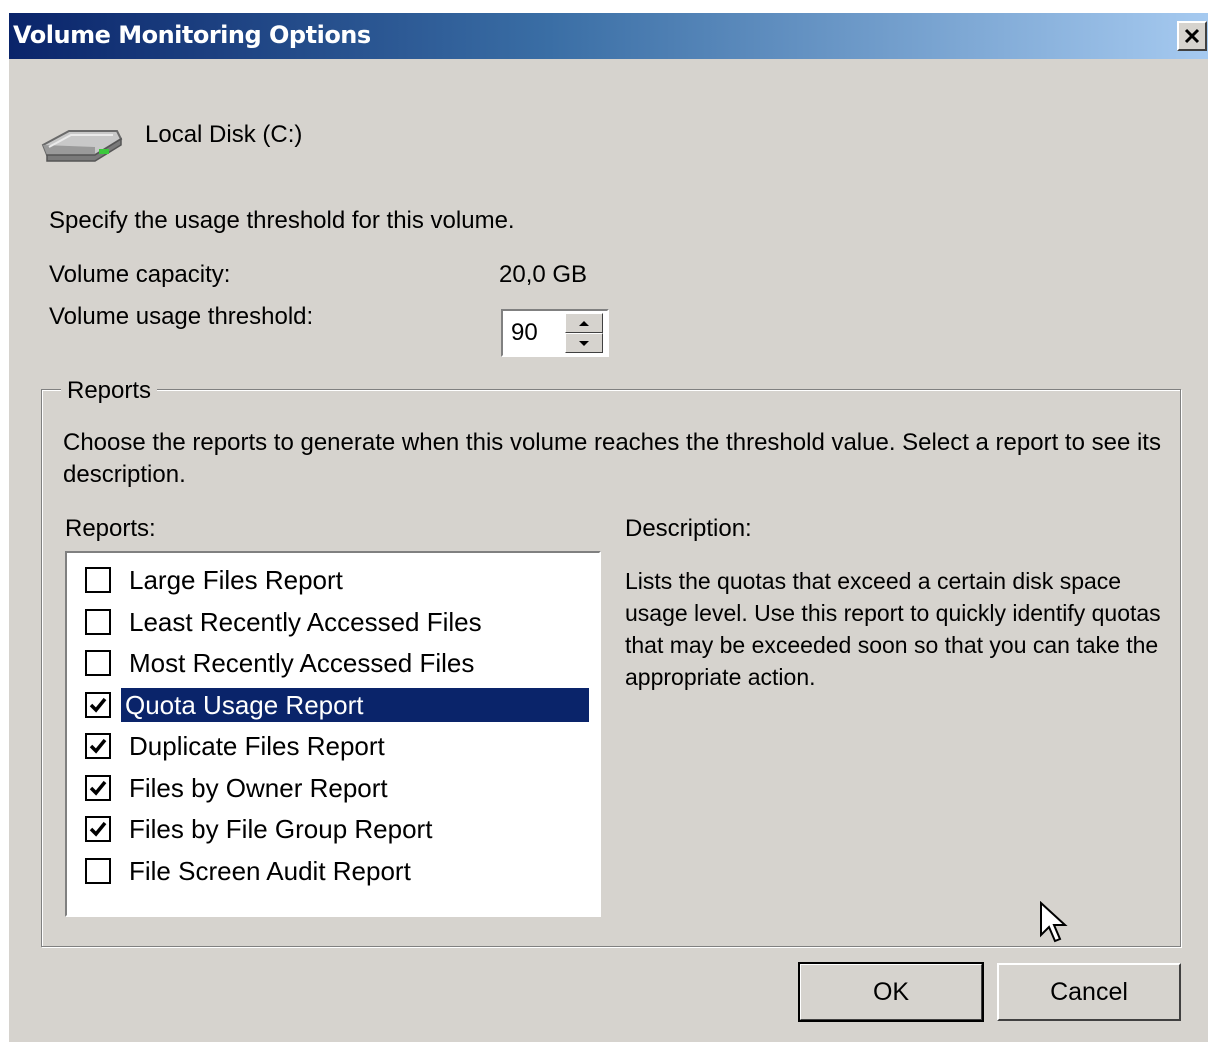  I want to click on report-list-item: Files by Owner Report, so click(339, 789).